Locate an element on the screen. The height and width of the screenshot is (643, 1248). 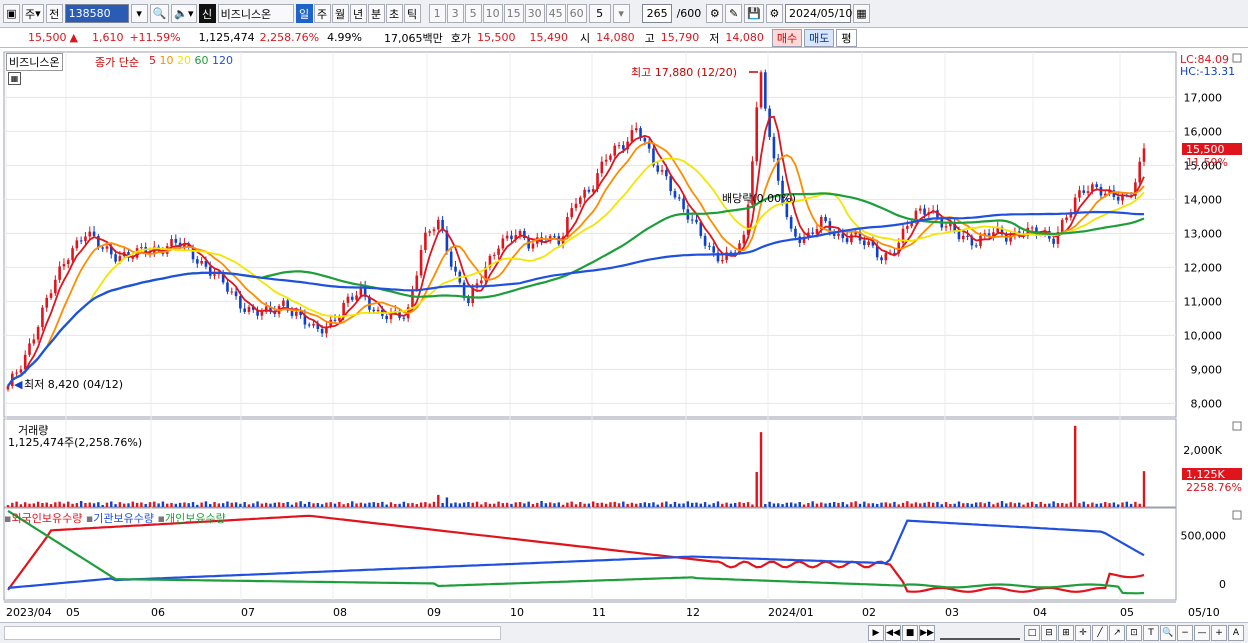
line-tool-icon: ╱ is located at coordinates (1100, 633).